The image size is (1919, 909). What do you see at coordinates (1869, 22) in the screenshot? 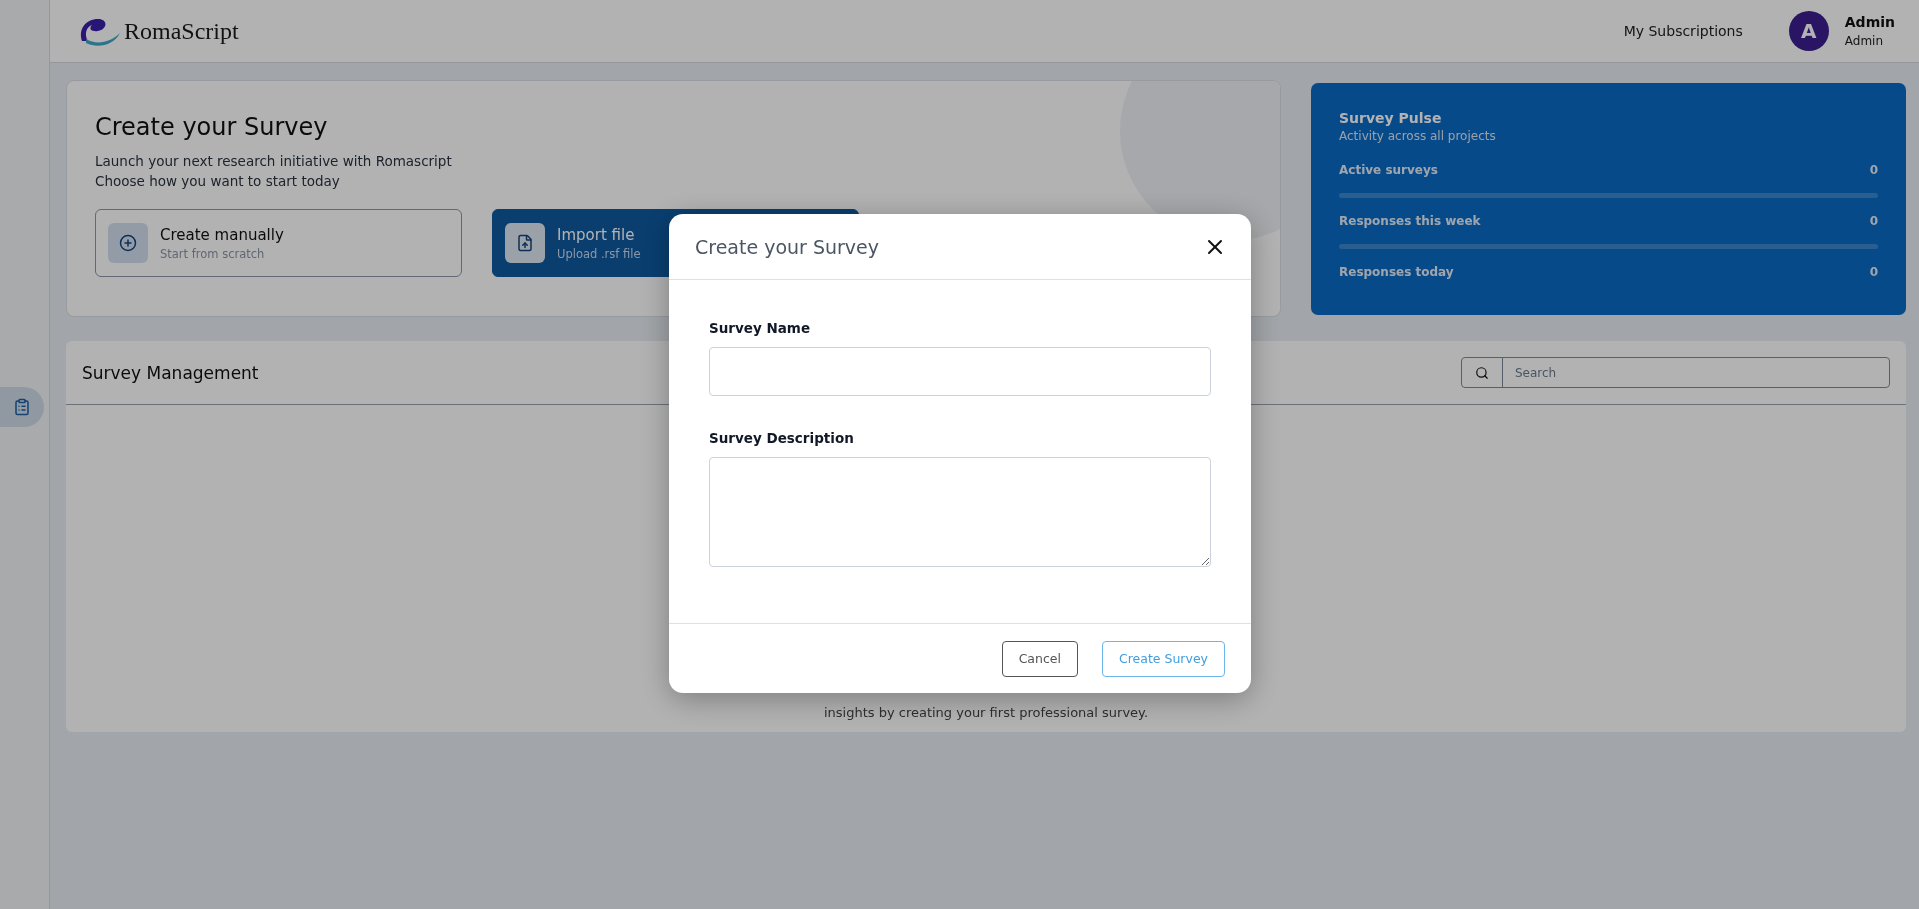
I see `user-name: Admin` at bounding box center [1869, 22].